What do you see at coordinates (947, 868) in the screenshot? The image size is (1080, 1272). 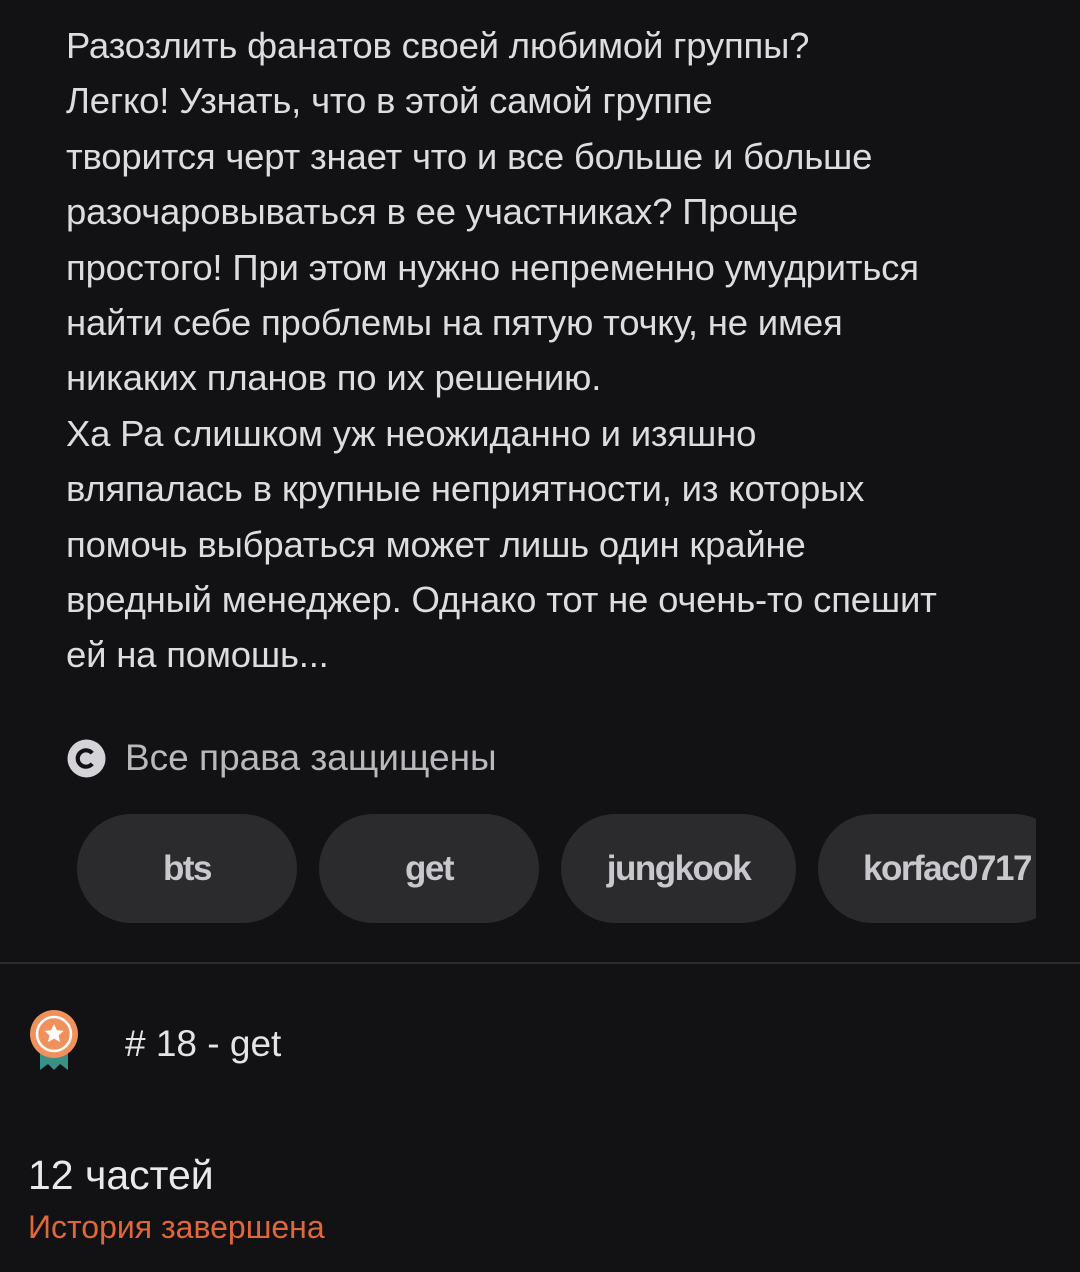 I see `tag-label: korfac0717` at bounding box center [947, 868].